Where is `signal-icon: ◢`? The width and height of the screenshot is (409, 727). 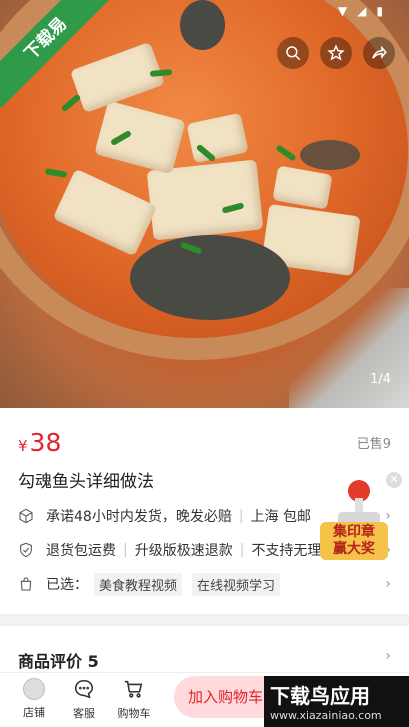 signal-icon: ◢ is located at coordinates (362, 11).